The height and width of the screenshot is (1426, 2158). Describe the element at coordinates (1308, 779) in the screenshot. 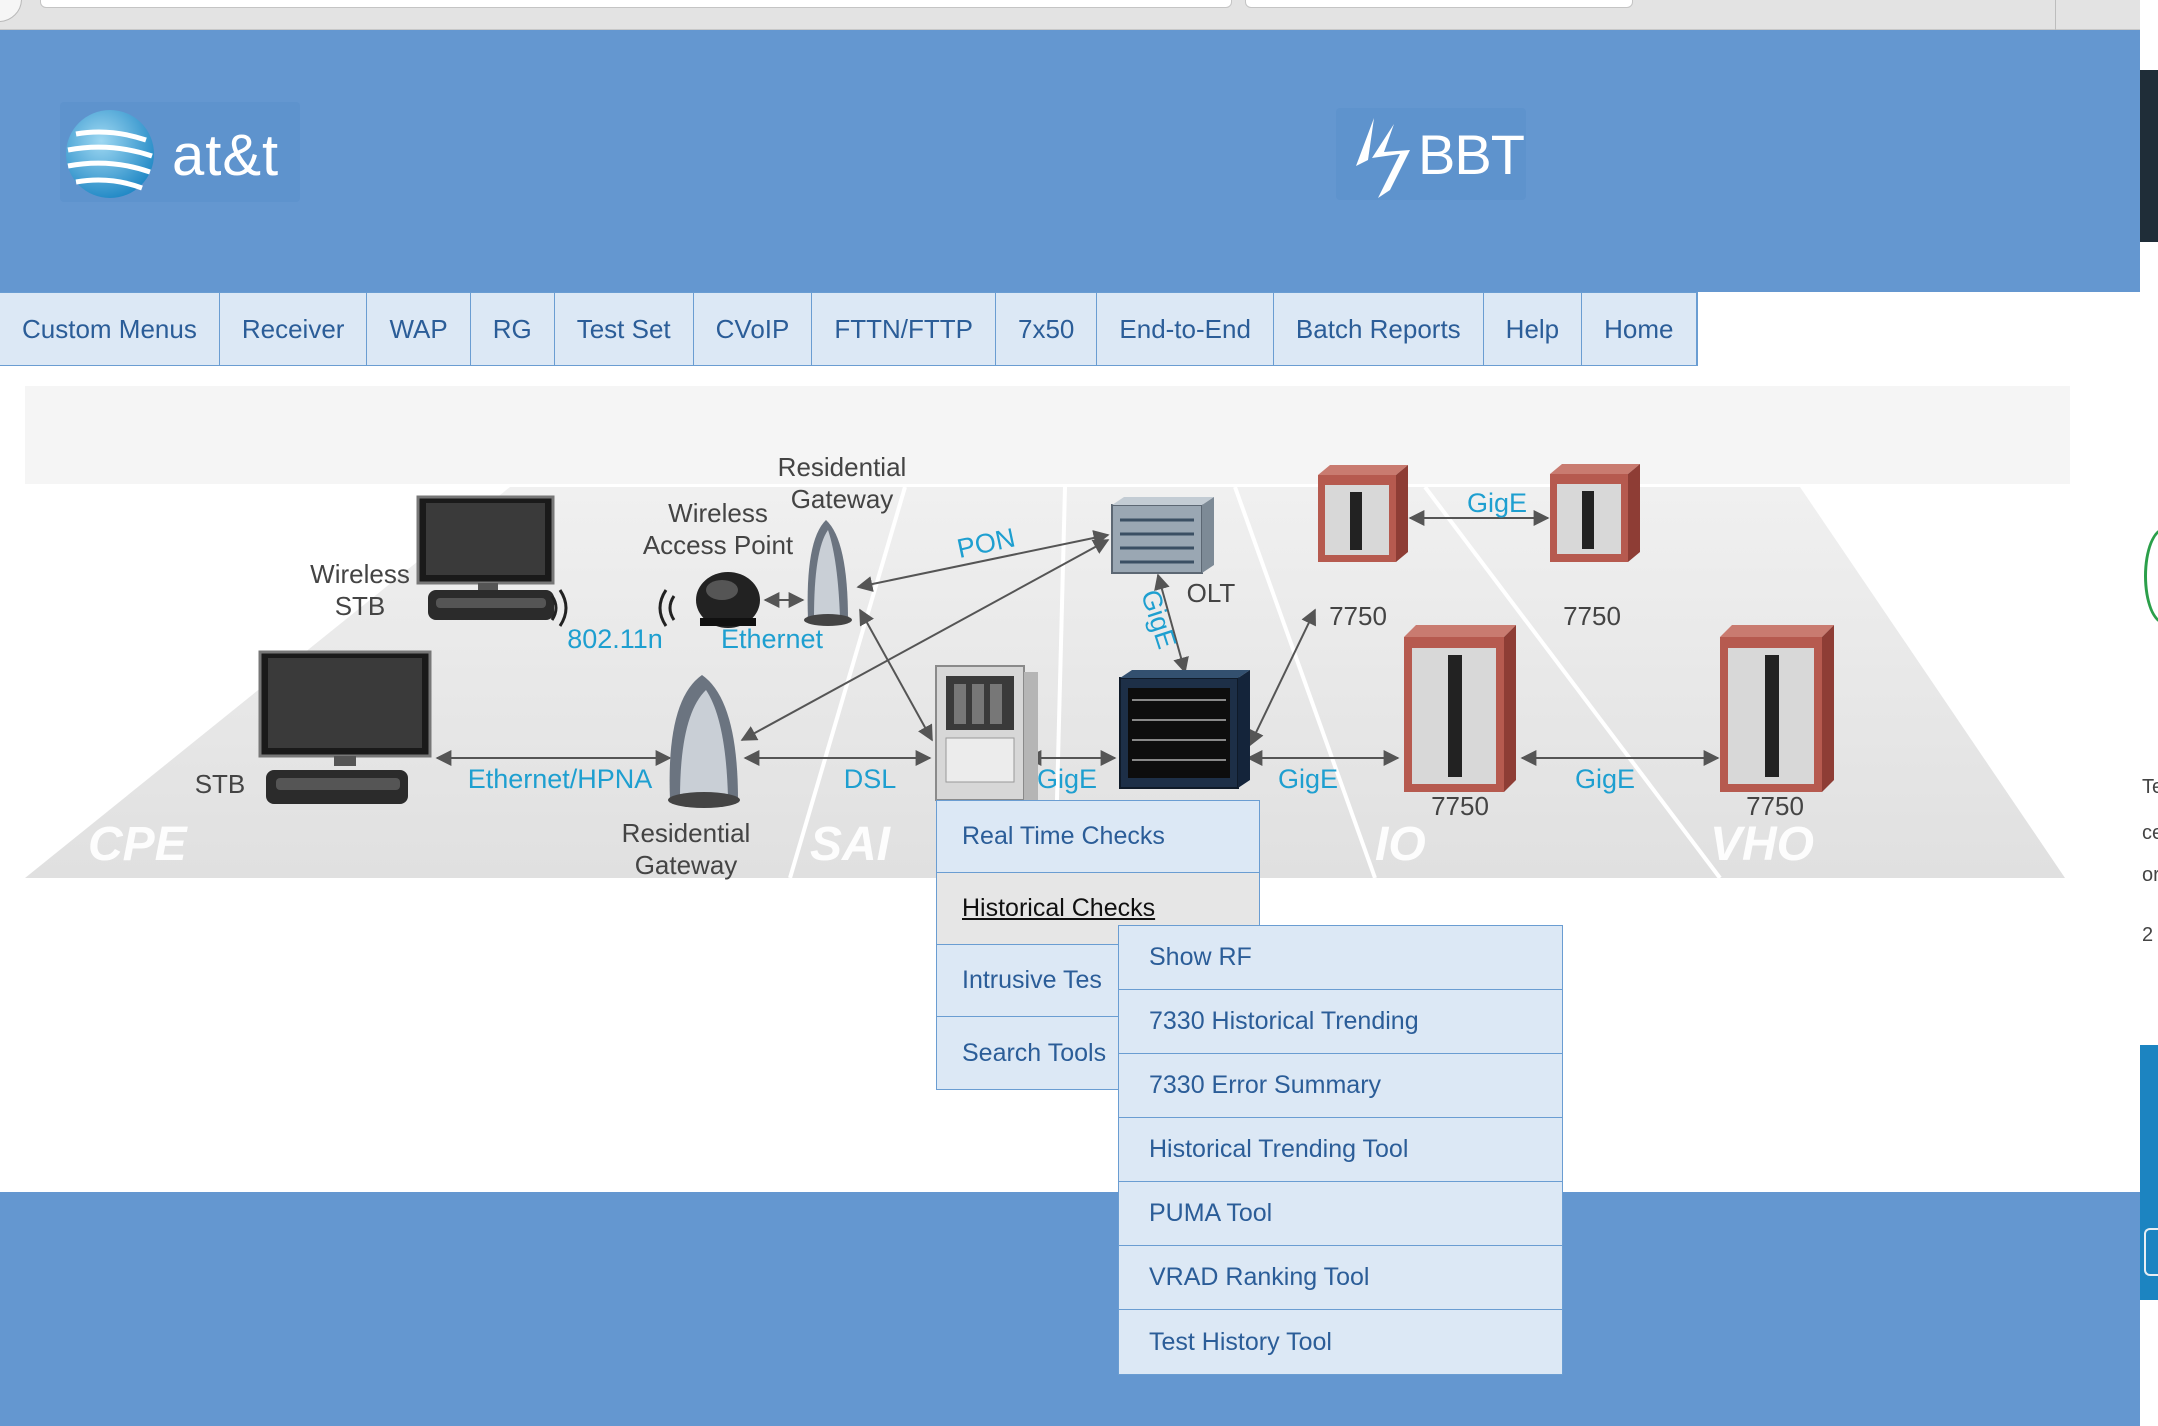

I see `link-label-gige-2: GigE` at that location.